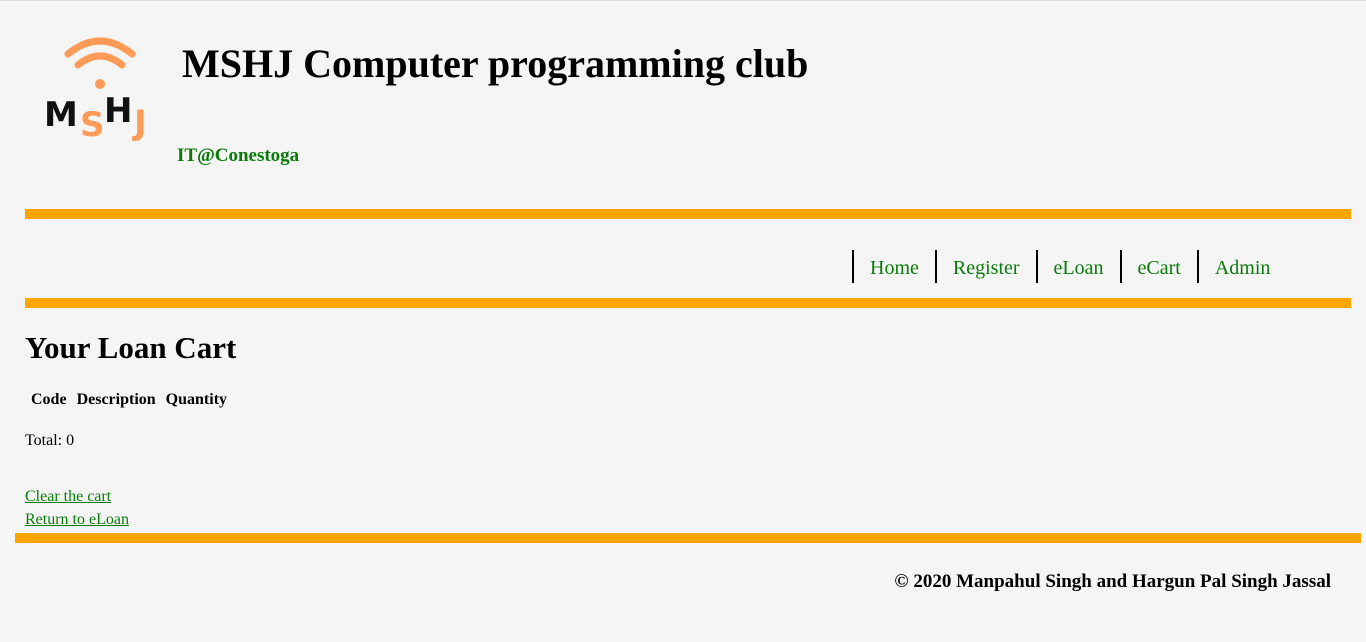 This screenshot has height=642, width=1366. I want to click on club-logo: M S H J, so click(100, 89).